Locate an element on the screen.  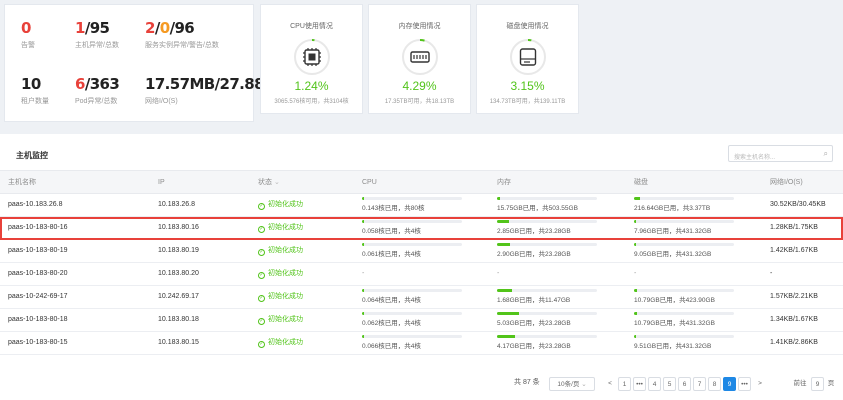
page-button: 5 is located at coordinates (669, 384).